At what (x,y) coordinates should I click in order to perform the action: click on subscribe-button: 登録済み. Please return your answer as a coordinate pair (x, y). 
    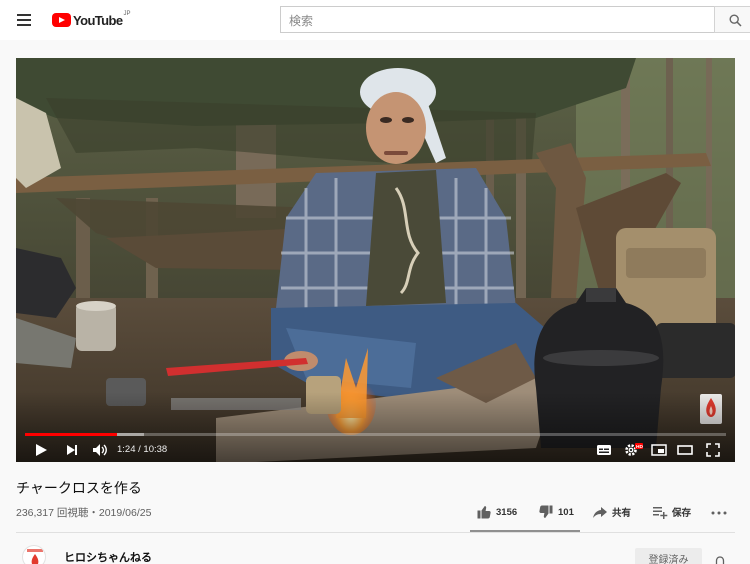
    Looking at the image, I should click on (668, 556).